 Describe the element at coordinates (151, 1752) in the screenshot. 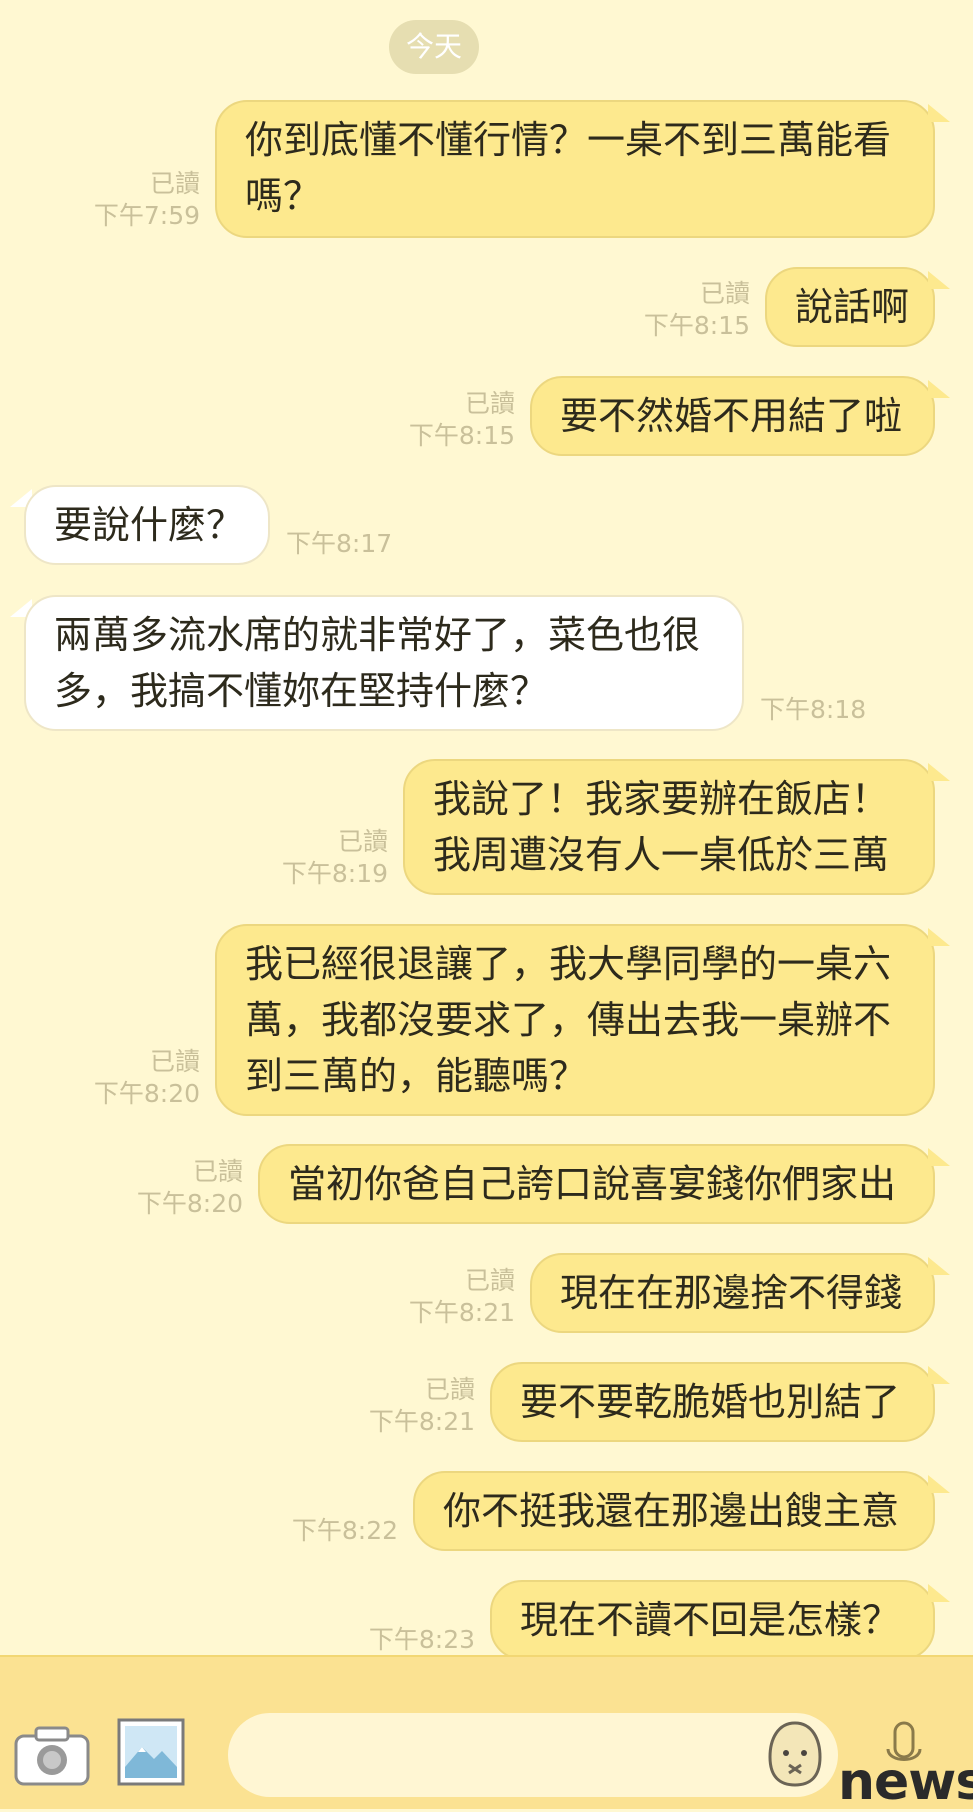

I see `image-icon` at that location.